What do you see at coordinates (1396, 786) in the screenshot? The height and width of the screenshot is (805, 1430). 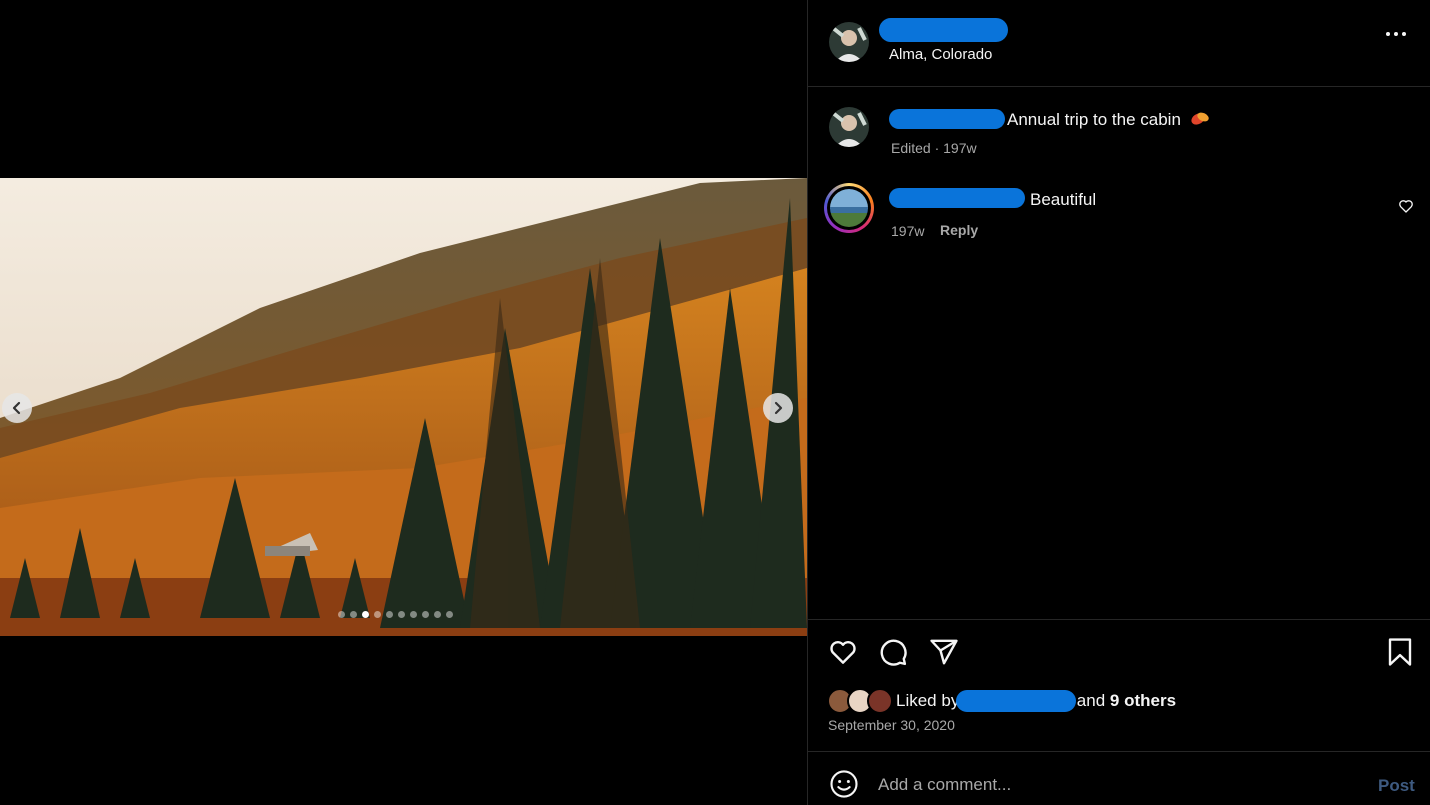 I see `post-comment-button: Post` at bounding box center [1396, 786].